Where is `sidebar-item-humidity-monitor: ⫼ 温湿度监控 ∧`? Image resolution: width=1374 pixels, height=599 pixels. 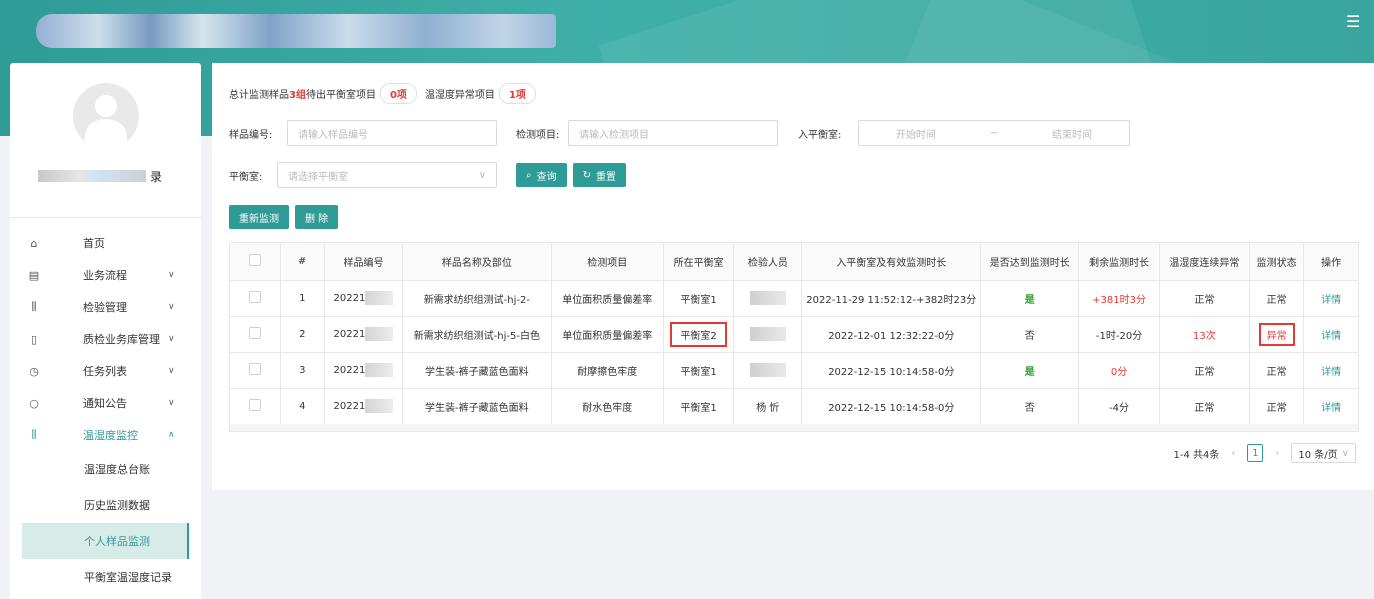 sidebar-item-humidity-monitor: ⫼ 温湿度监控 ∧ is located at coordinates (105, 435).